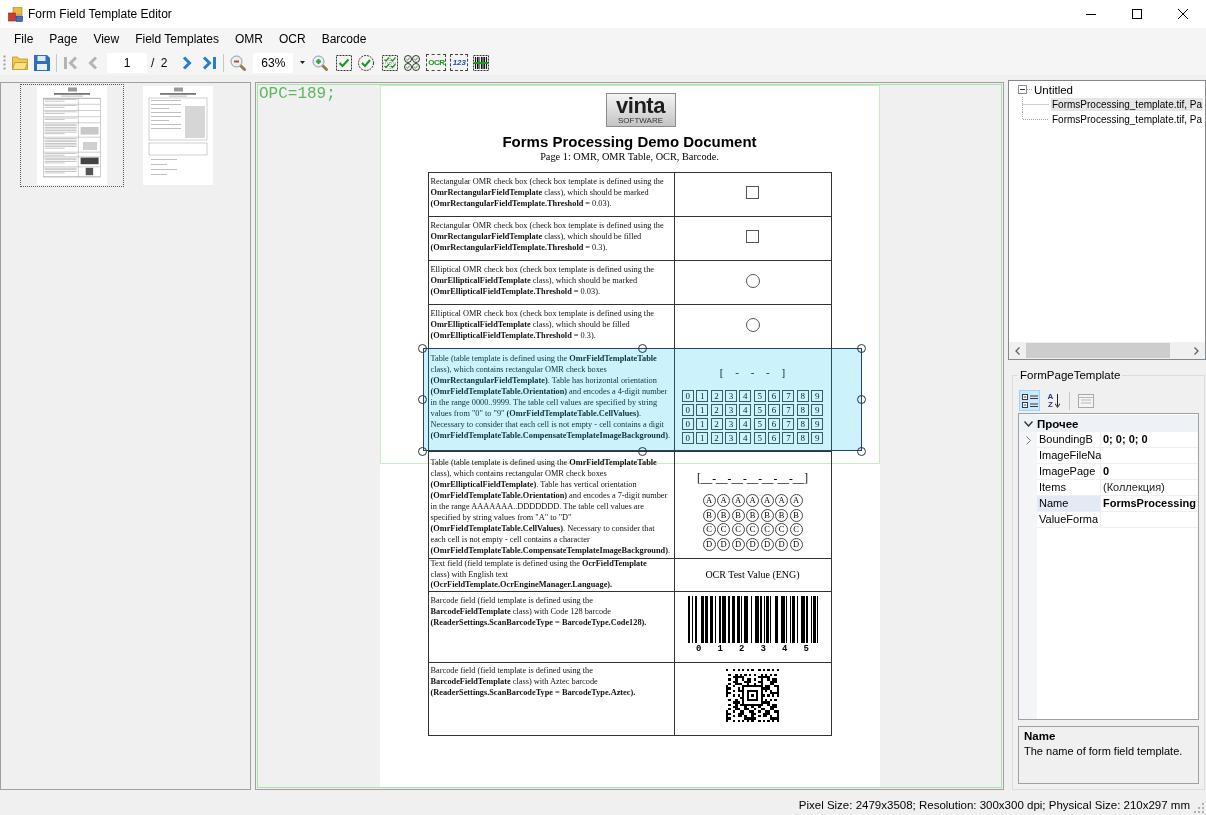 The image size is (1206, 815). Describe the element at coordinates (1040, 736) in the screenshot. I see `description-title: Name` at that location.